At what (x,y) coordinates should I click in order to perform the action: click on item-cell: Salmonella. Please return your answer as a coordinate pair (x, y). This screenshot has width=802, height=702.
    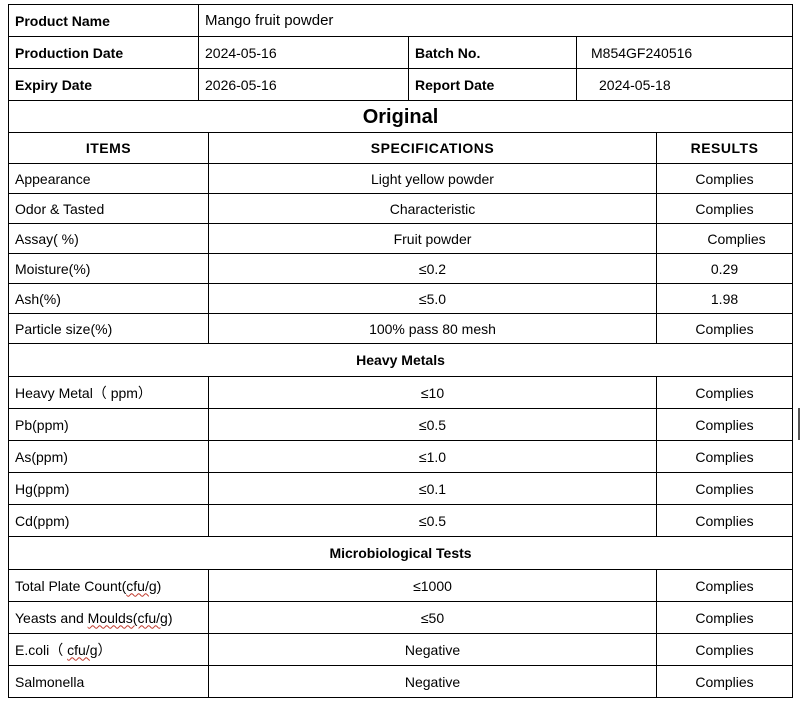
    Looking at the image, I should click on (108, 681).